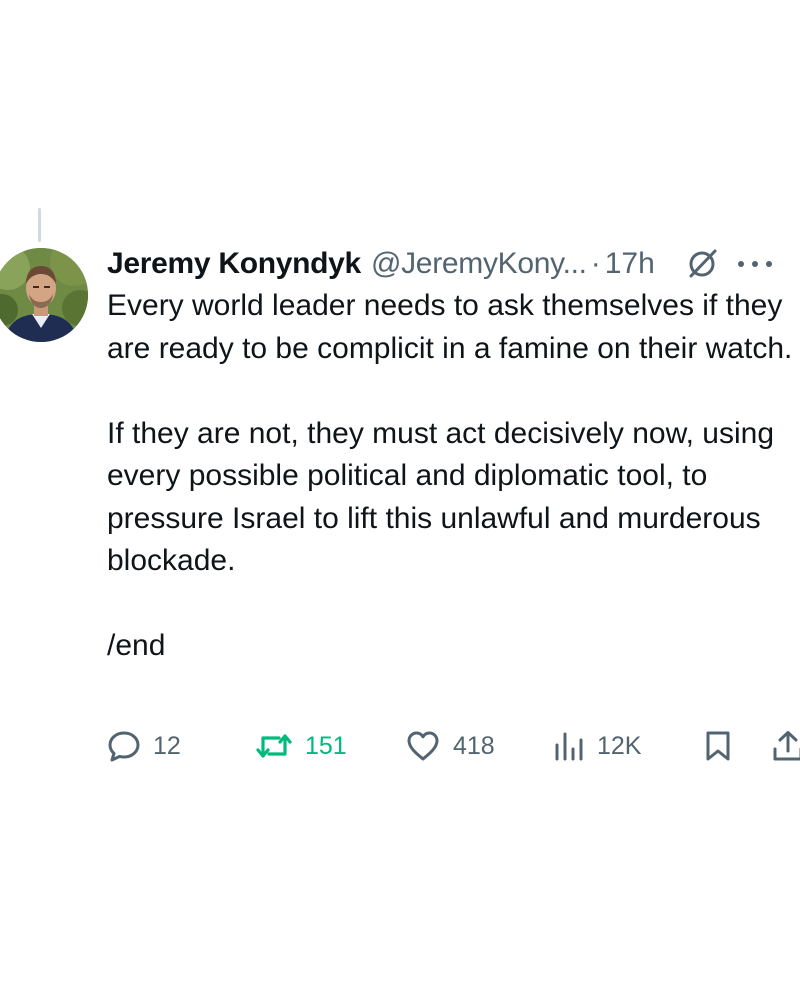 The image size is (800, 1000). I want to click on author-display-name: Jeremy Konyndyk, so click(234, 264).